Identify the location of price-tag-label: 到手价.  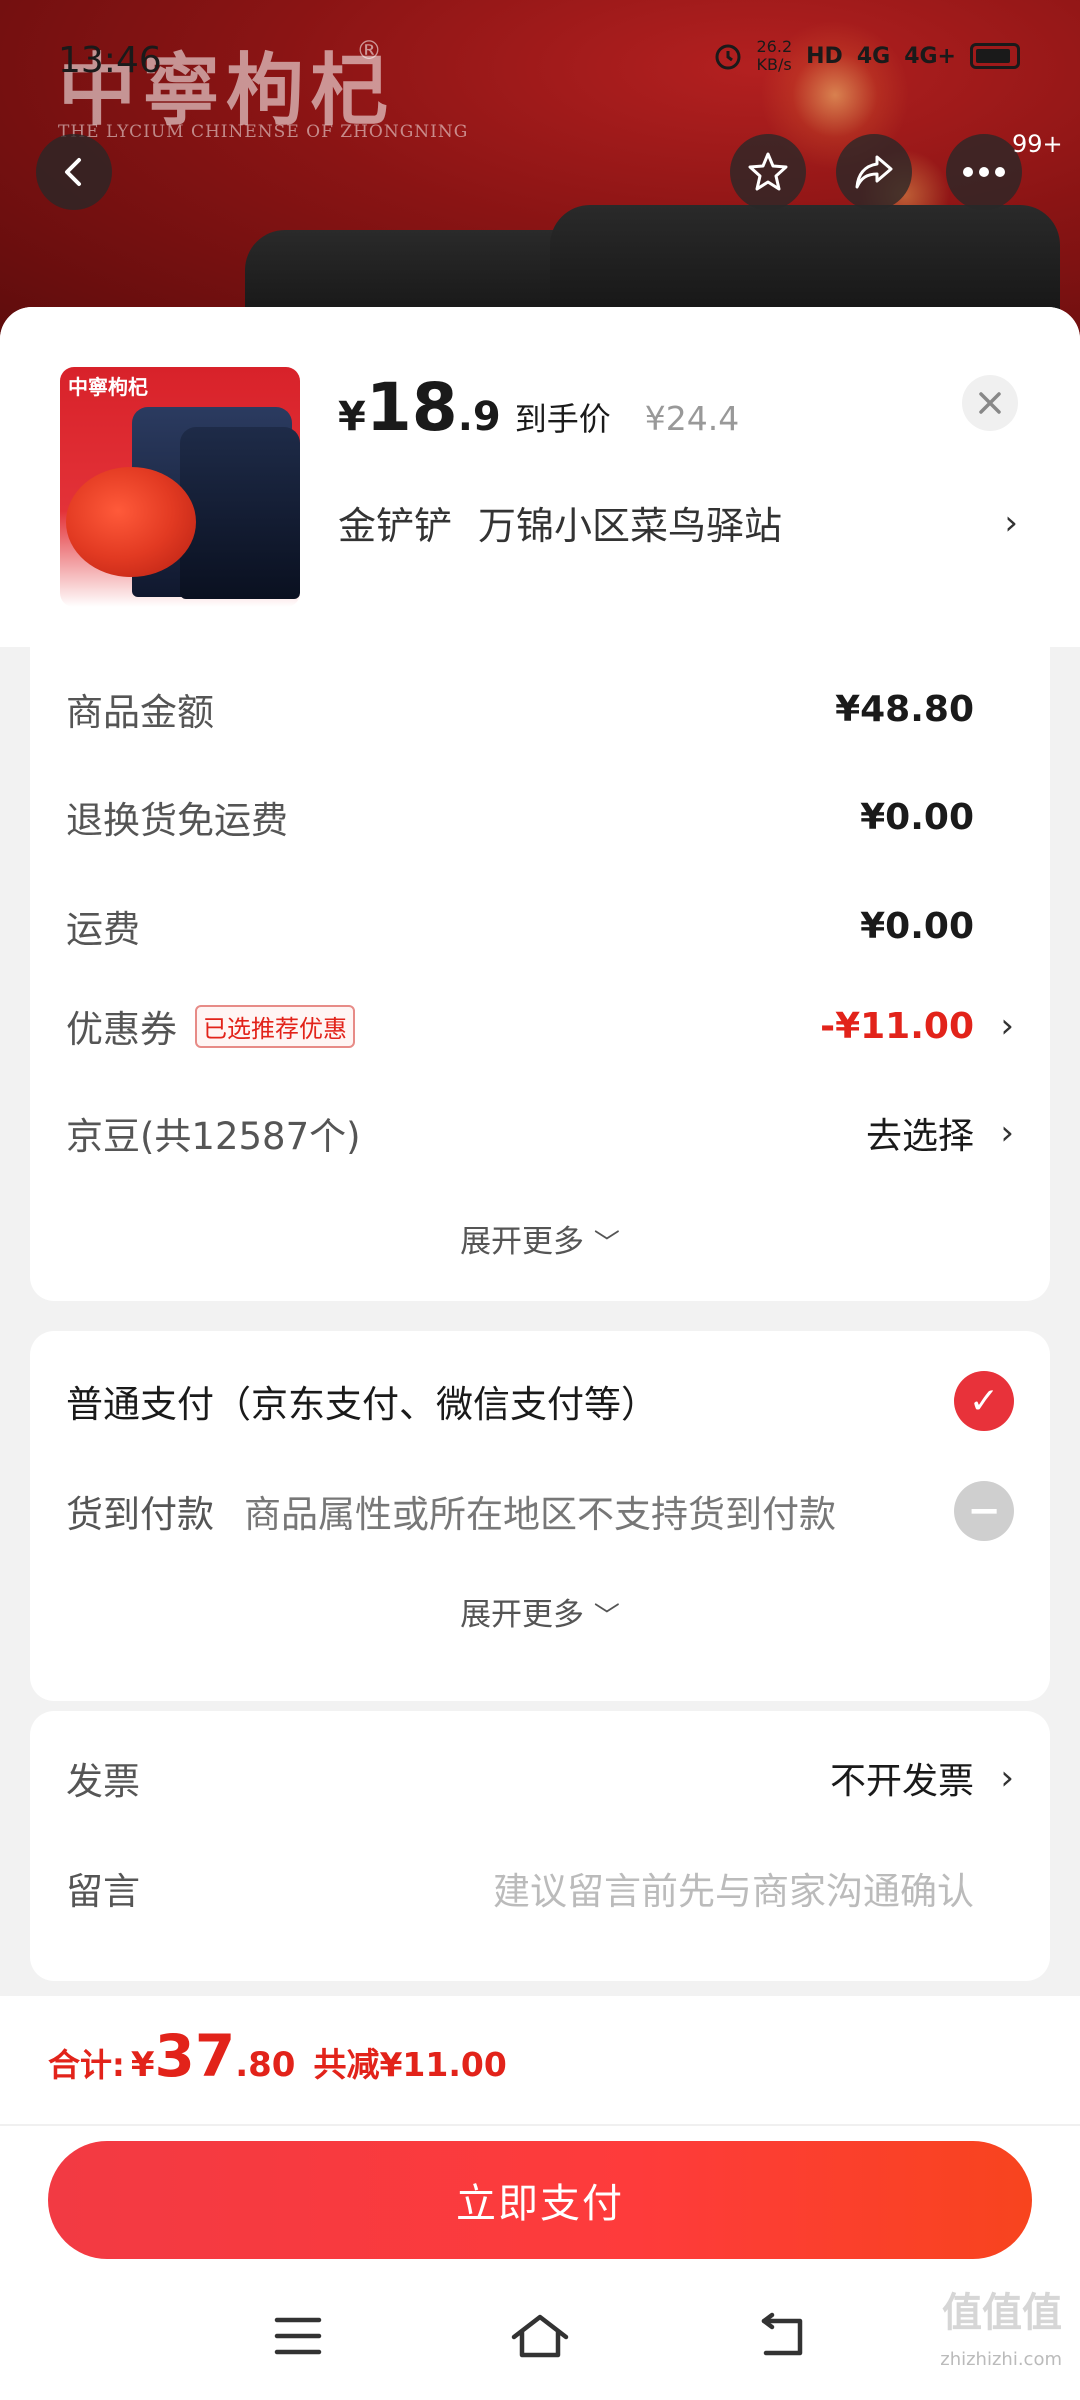
(562, 419).